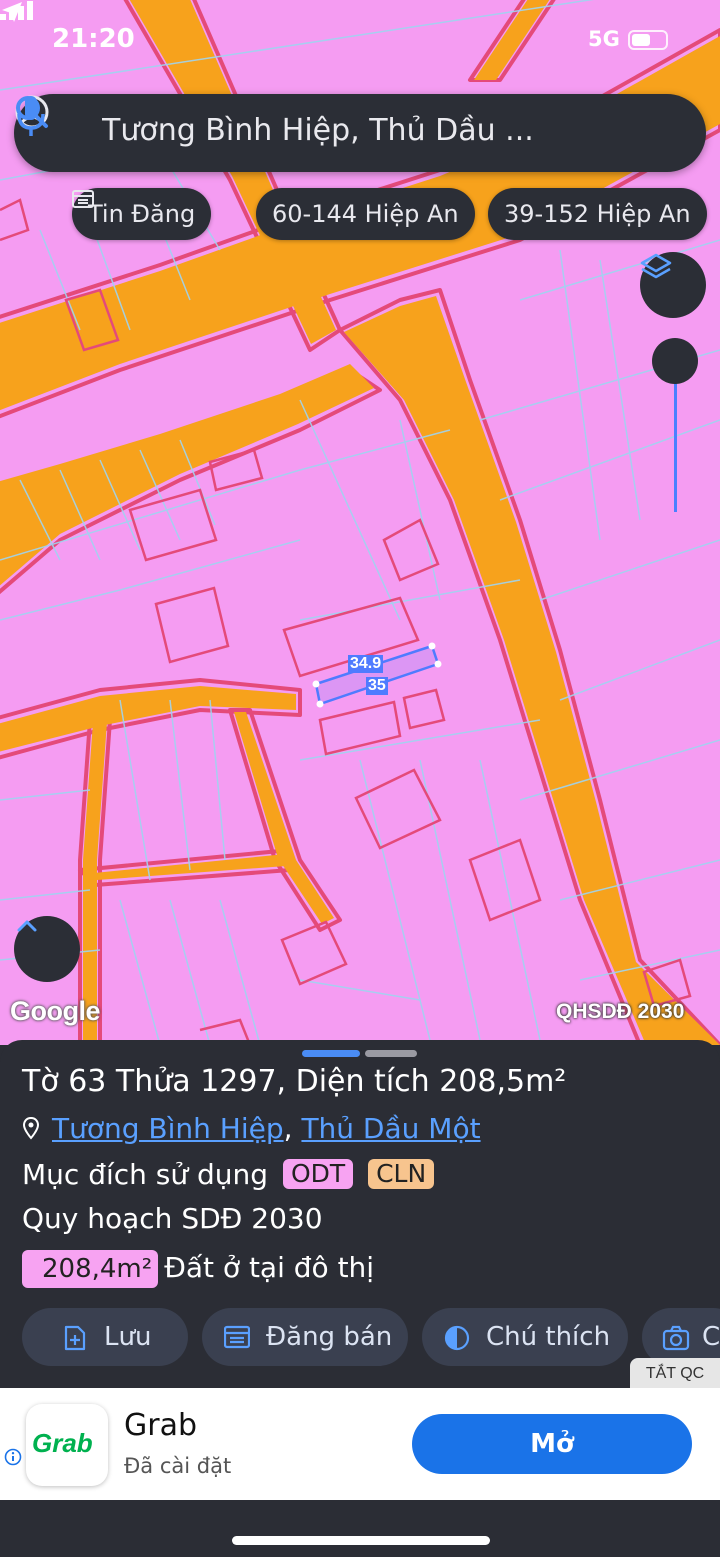 Image resolution: width=720 pixels, height=1557 pixels. Describe the element at coordinates (47, 949) in the screenshot. I see `expand-button` at that location.